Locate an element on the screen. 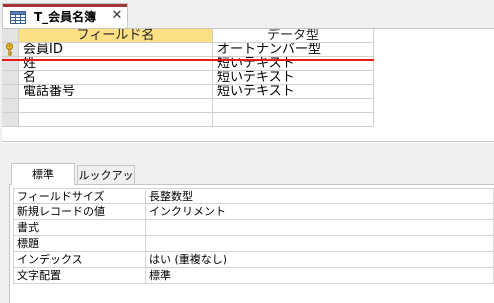  data-type-column-header: データ型 is located at coordinates (293, 36).